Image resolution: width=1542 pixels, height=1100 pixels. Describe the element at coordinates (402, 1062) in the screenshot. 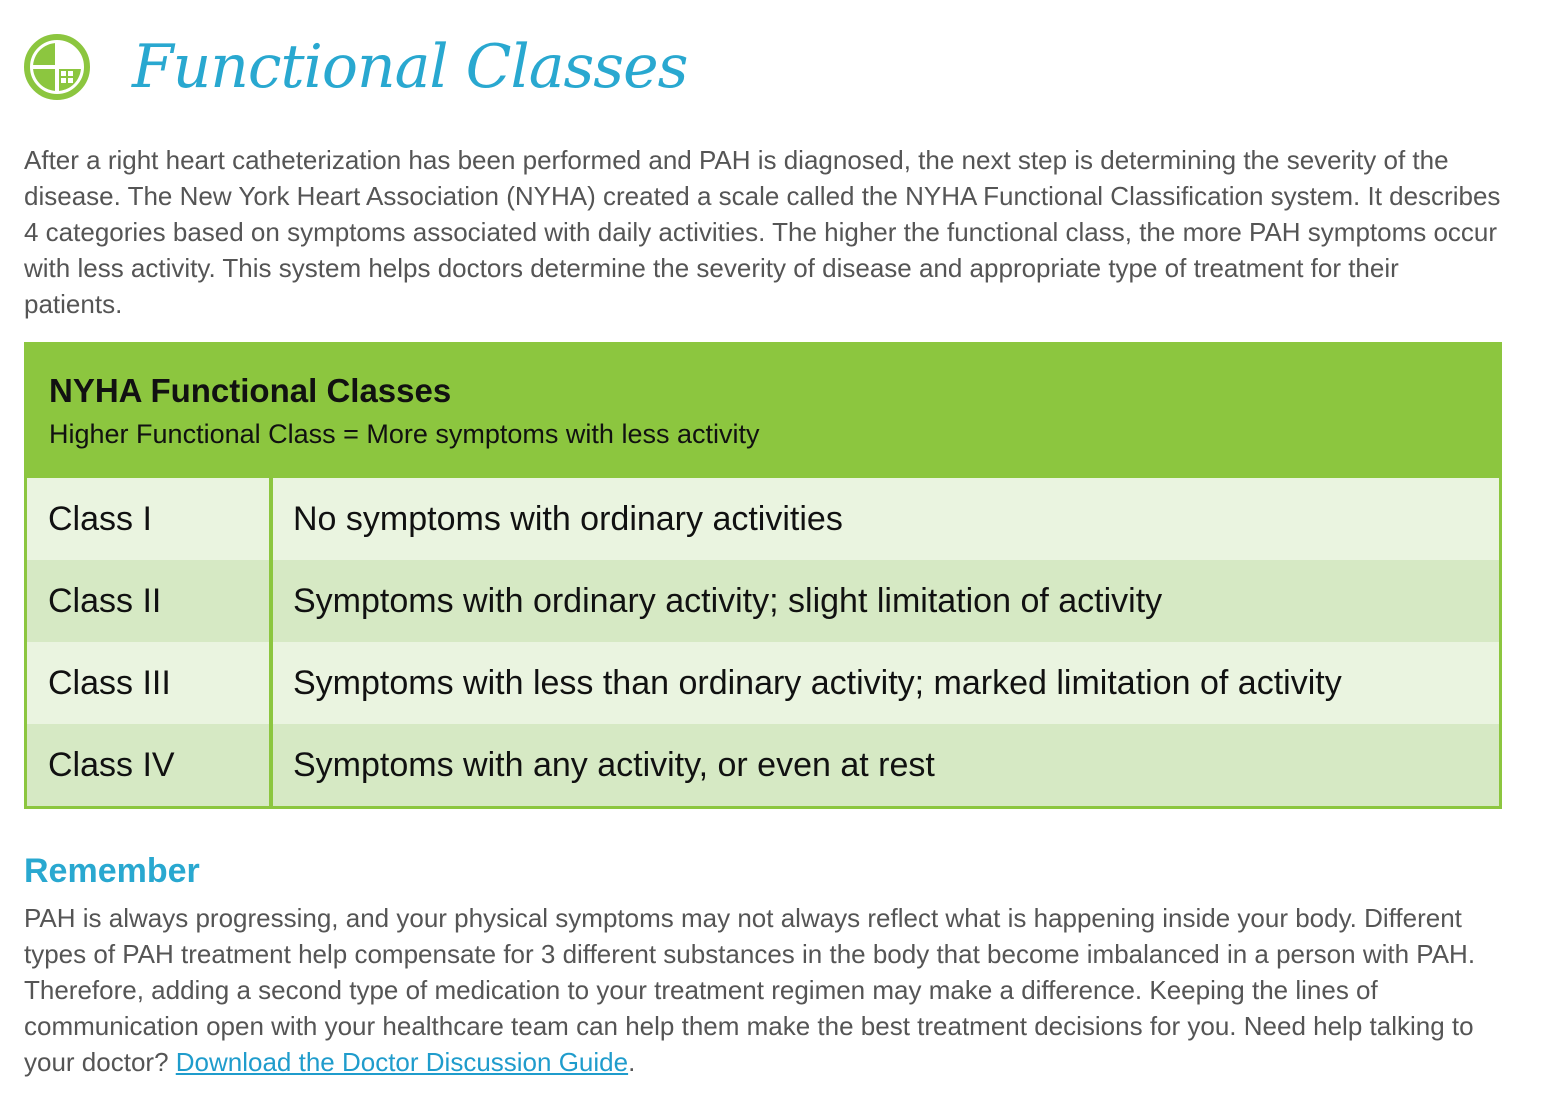

I see `doctor-discussion-guide-link: Download the Doctor Discussion Guide` at that location.